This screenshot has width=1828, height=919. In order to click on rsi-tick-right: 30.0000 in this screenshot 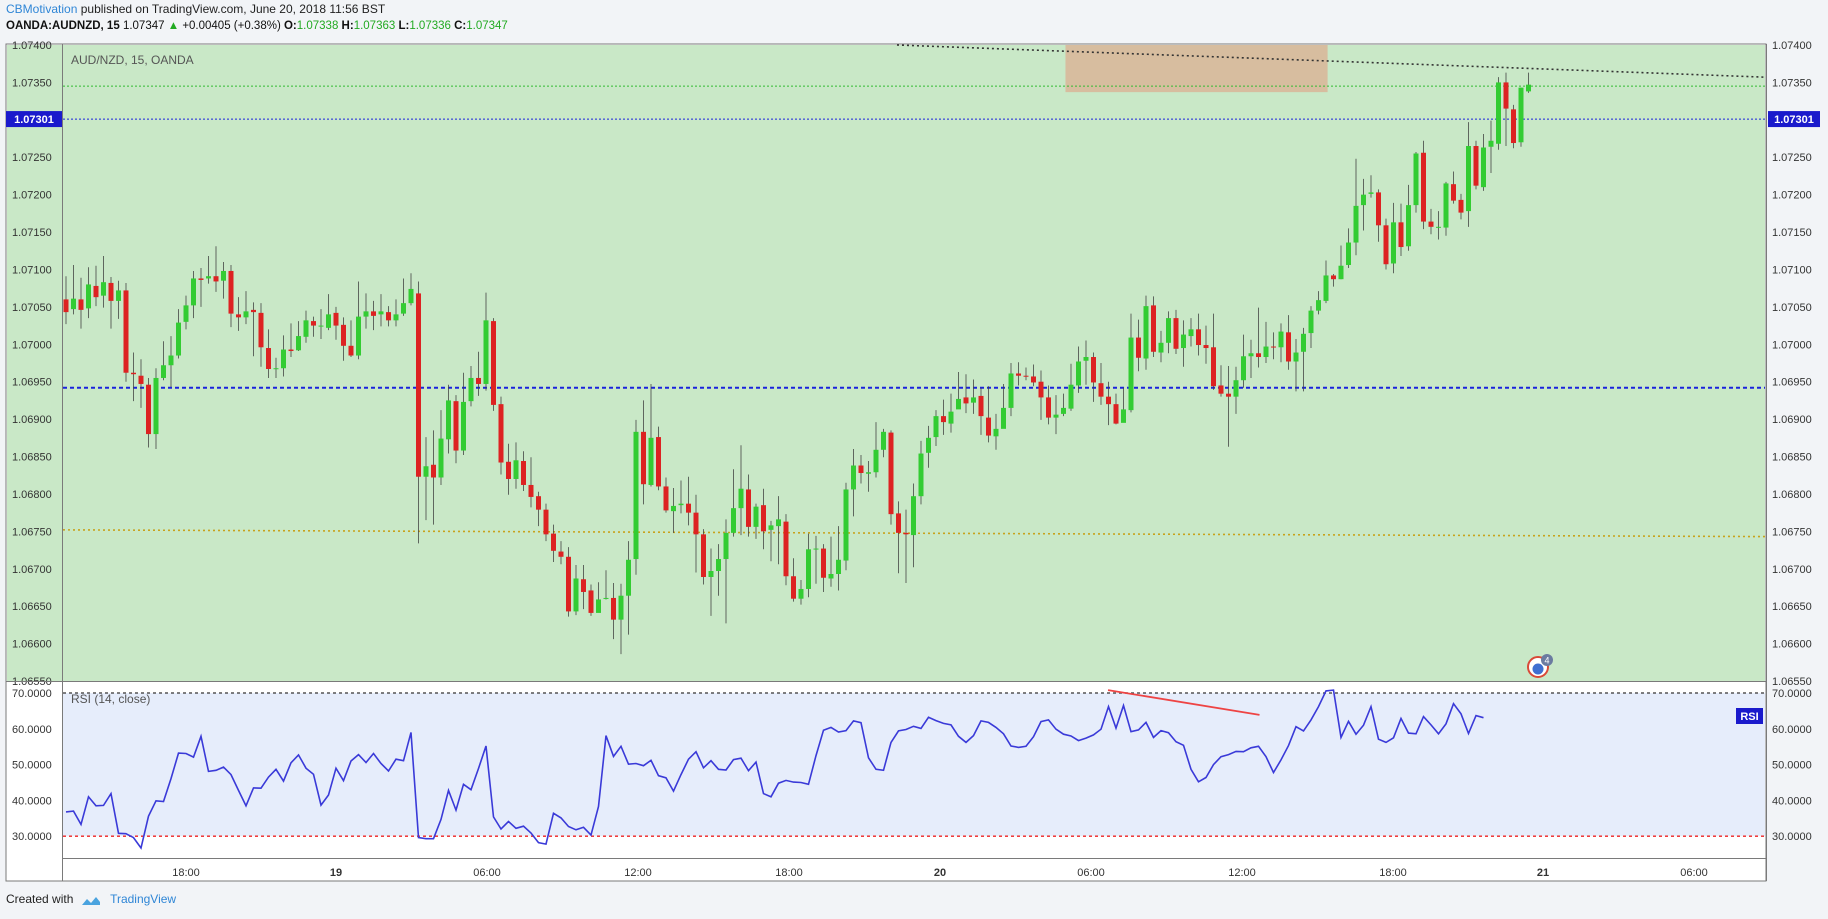, I will do `click(1792, 837)`.